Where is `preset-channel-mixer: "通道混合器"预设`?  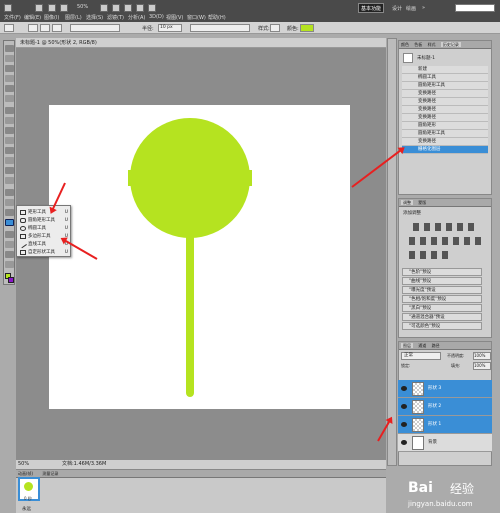
preset-channel-mixer: "通道混合器"预设 is located at coordinates (442, 317).